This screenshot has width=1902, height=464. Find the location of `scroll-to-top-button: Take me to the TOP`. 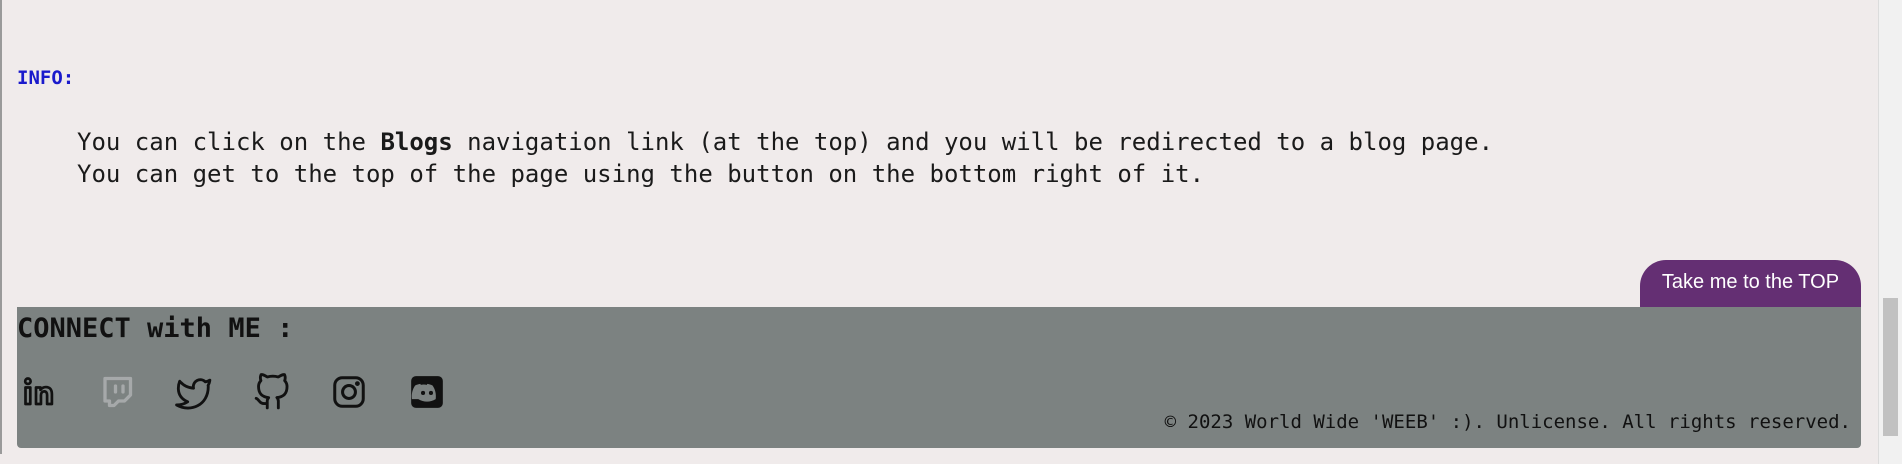

scroll-to-top-button: Take me to the TOP is located at coordinates (1750, 287).